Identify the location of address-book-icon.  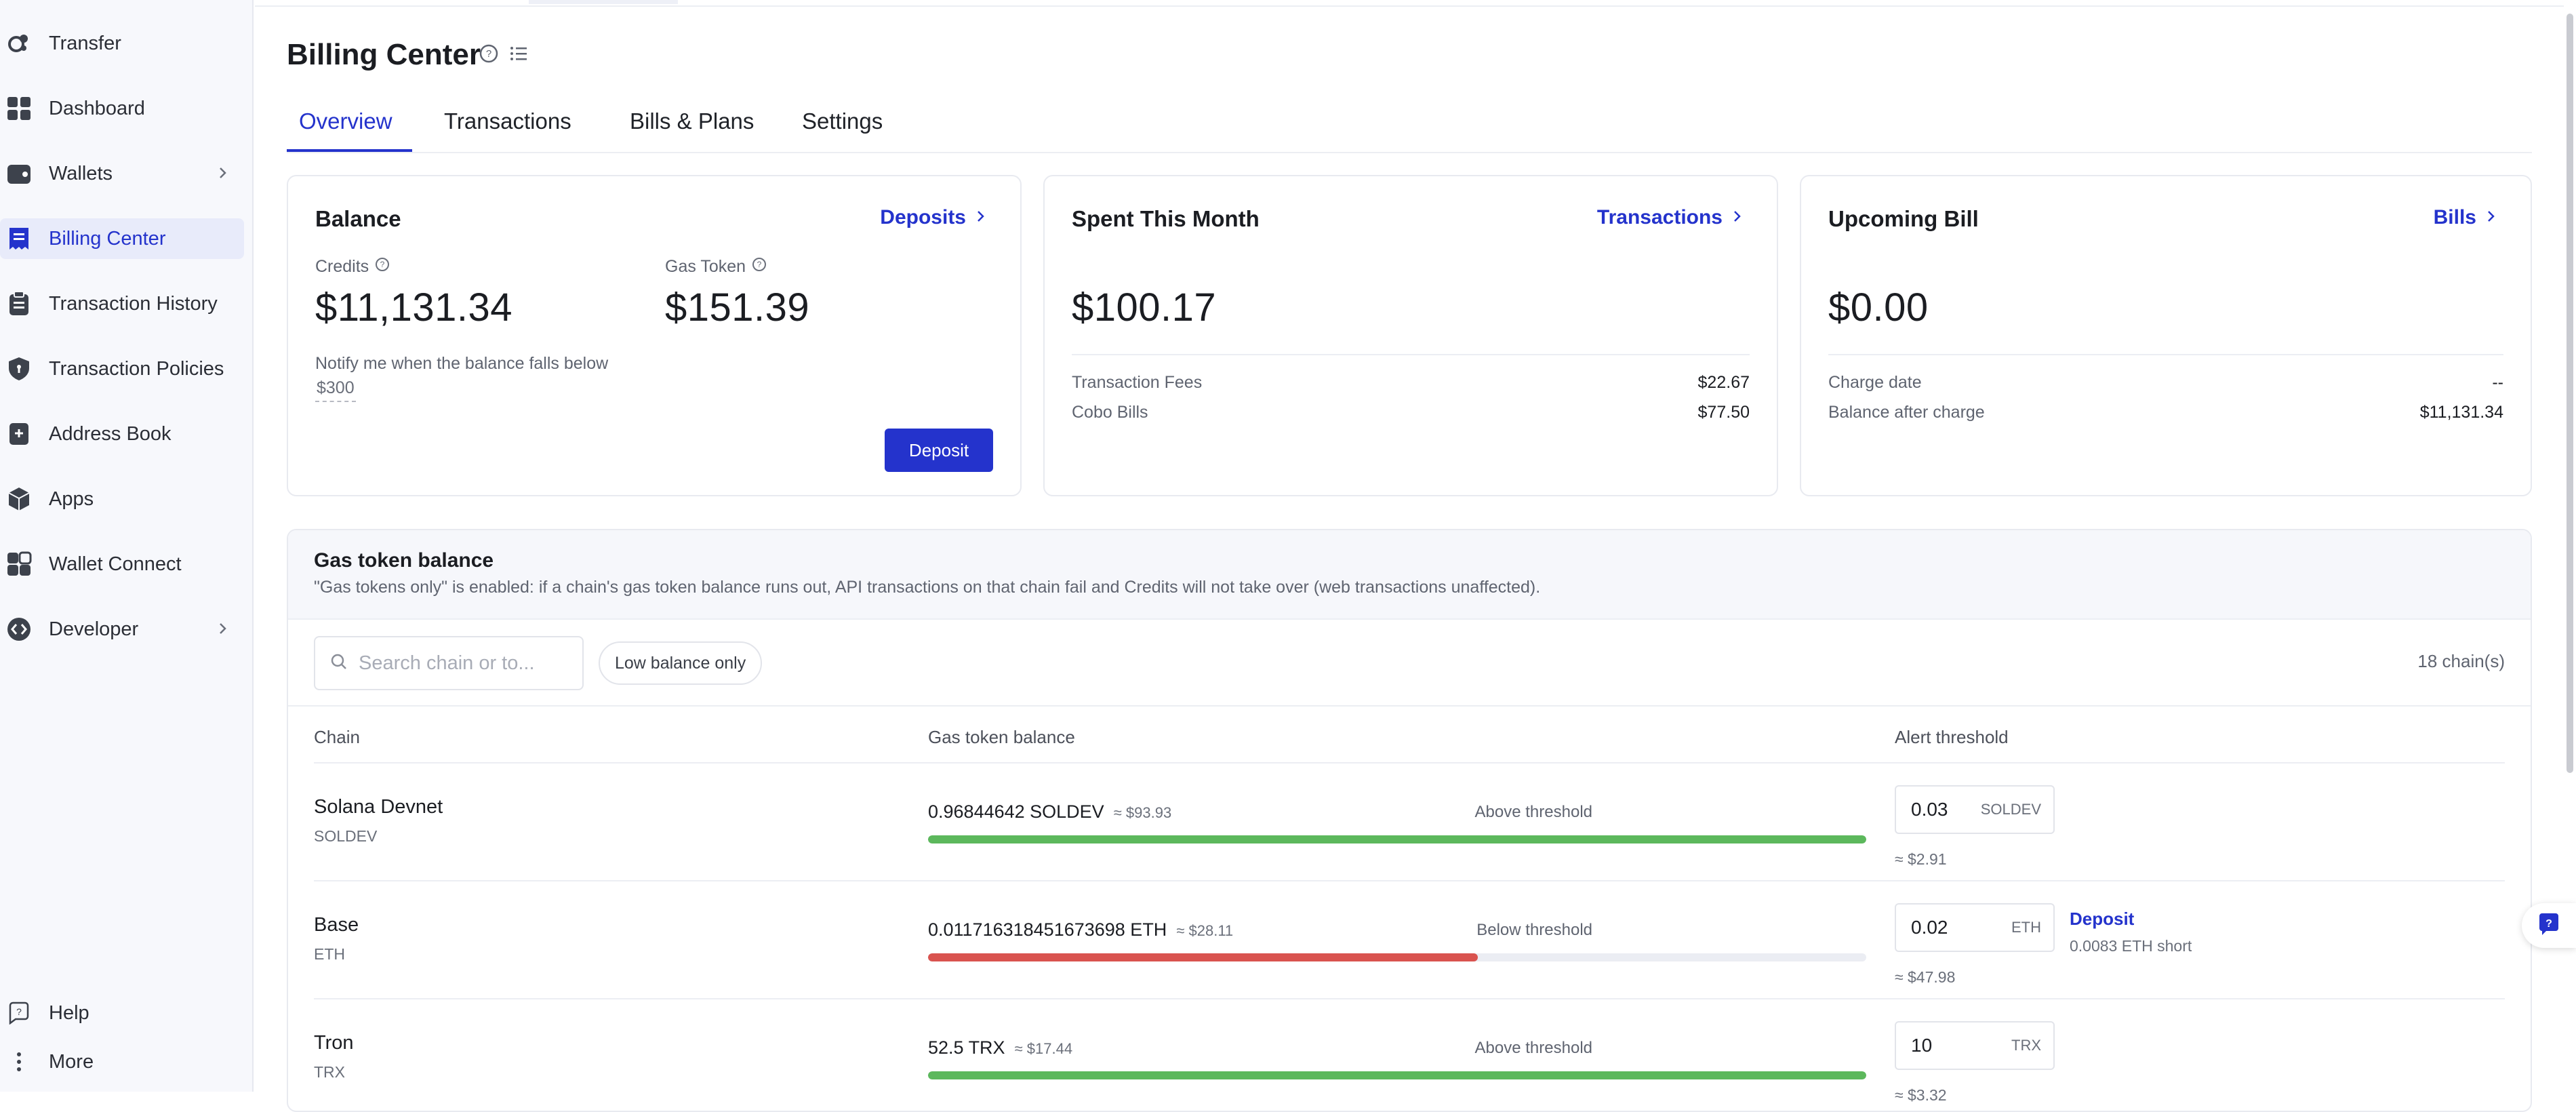
(19, 434).